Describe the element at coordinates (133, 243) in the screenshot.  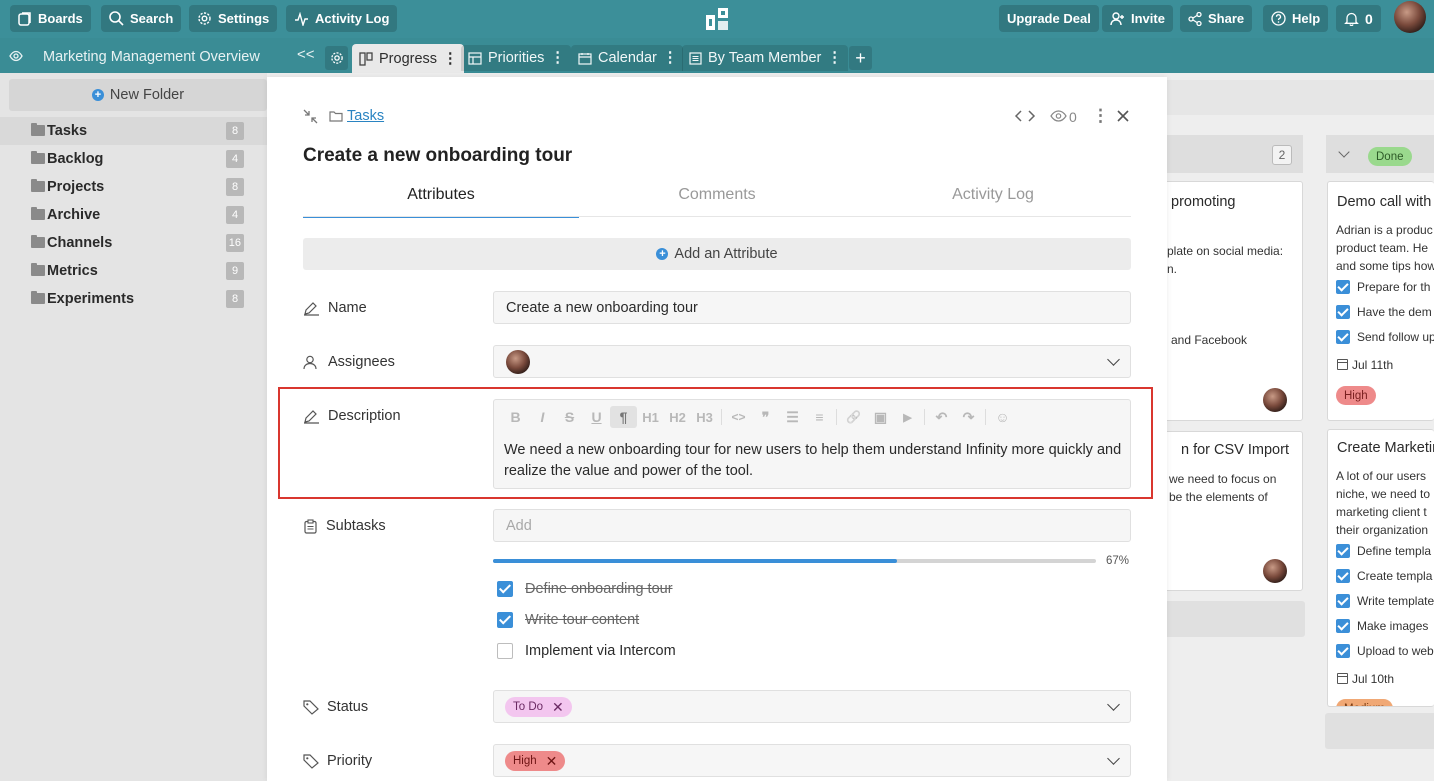
I see `sidebar-item-channels: Channels 16` at that location.